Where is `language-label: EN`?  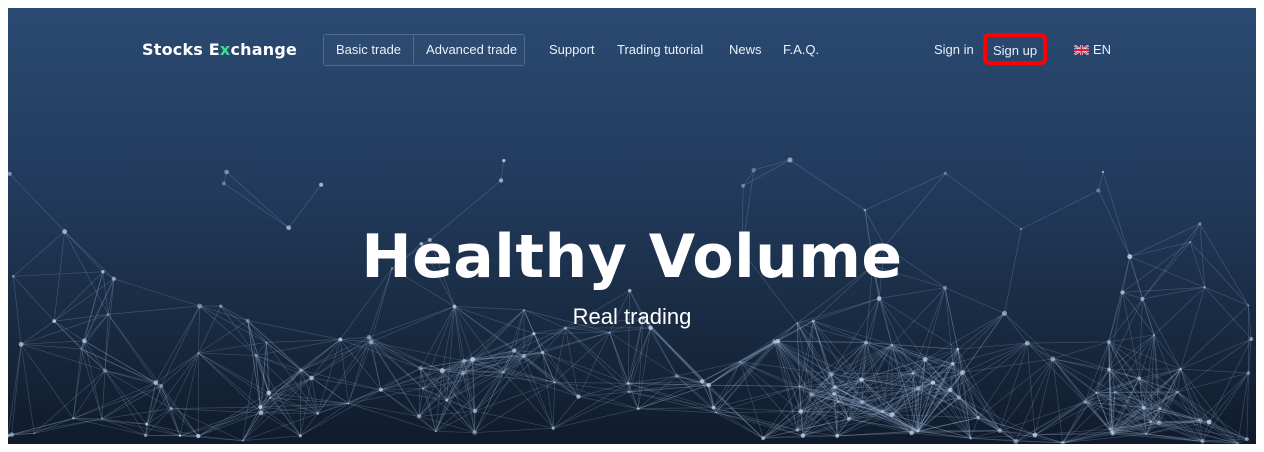 language-label: EN is located at coordinates (1102, 49).